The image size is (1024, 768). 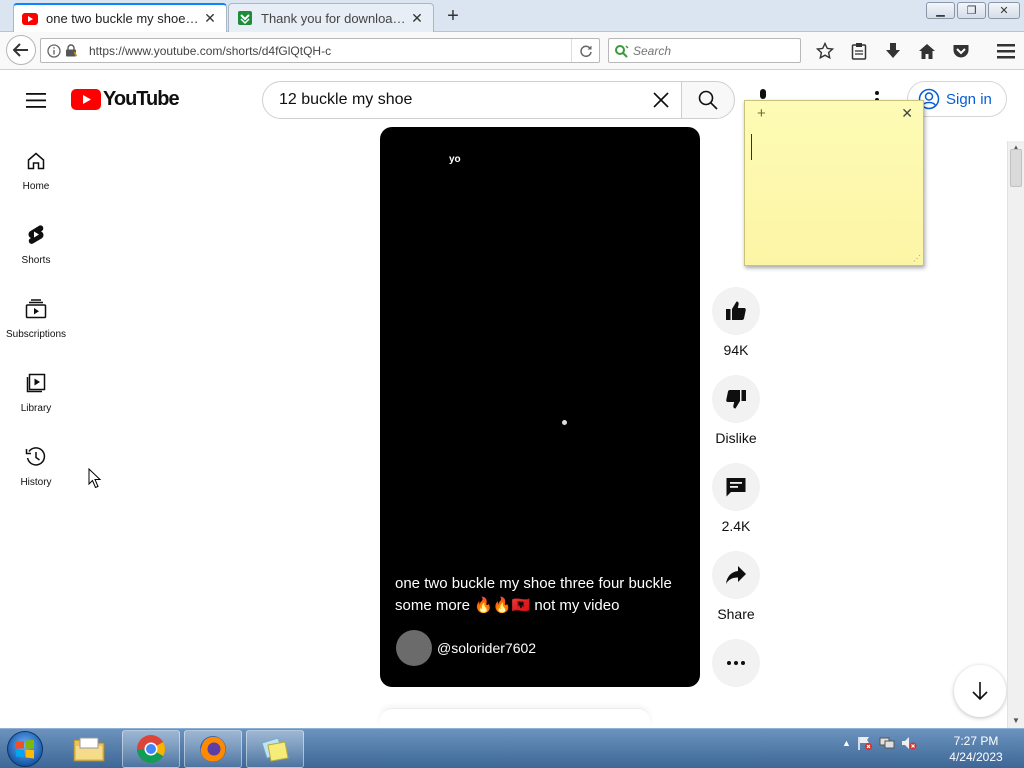 What do you see at coordinates (36, 457) in the screenshot?
I see `history-icon` at bounding box center [36, 457].